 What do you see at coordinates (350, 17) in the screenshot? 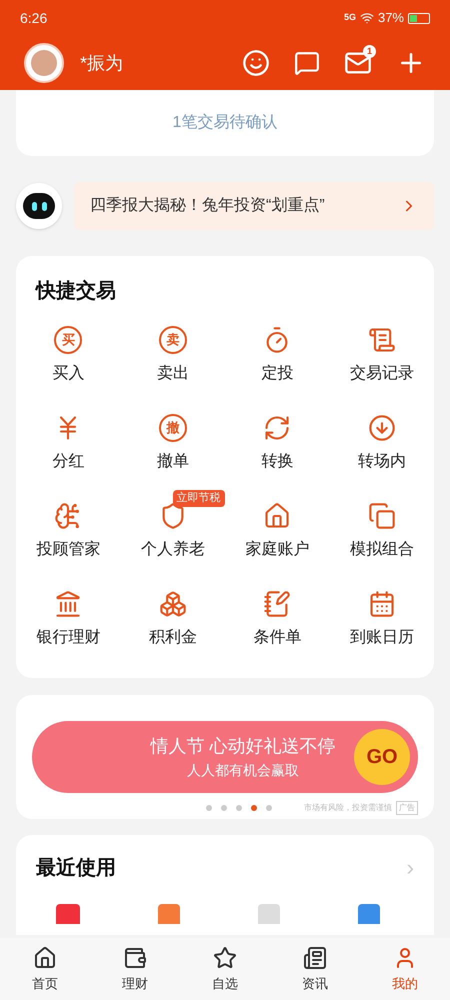
I see `network-label: 5G` at bounding box center [350, 17].